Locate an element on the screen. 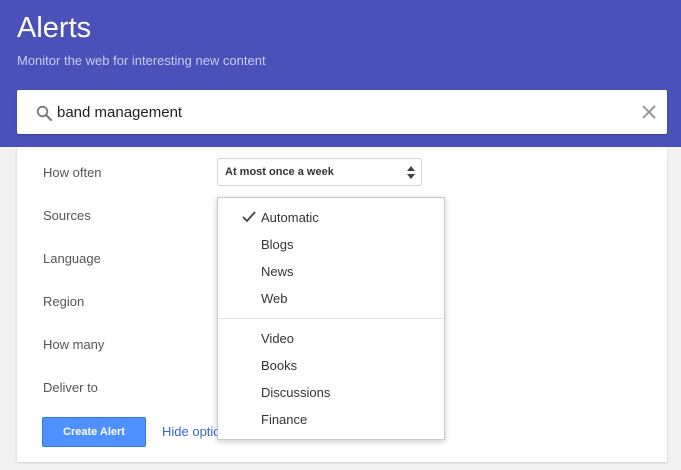 The height and width of the screenshot is (470, 681). menu-item-blogs: Blogs is located at coordinates (331, 244).